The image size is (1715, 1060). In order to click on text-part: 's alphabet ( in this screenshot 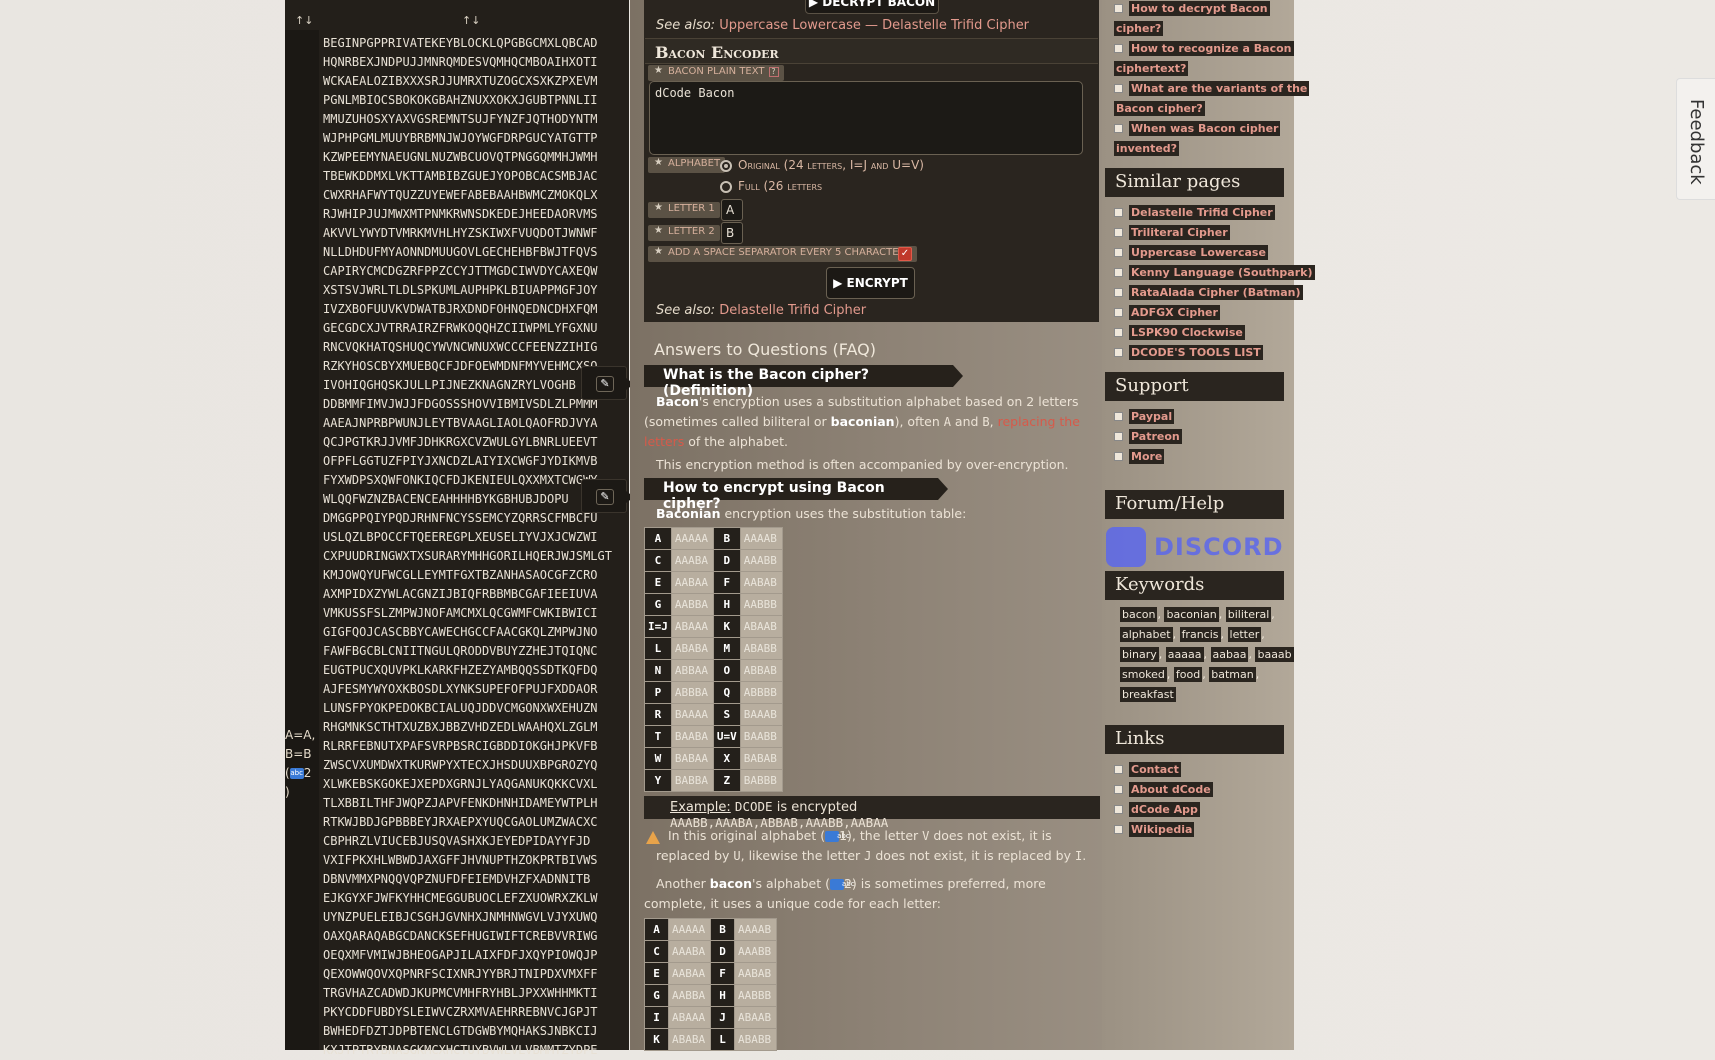, I will do `click(791, 883)`.